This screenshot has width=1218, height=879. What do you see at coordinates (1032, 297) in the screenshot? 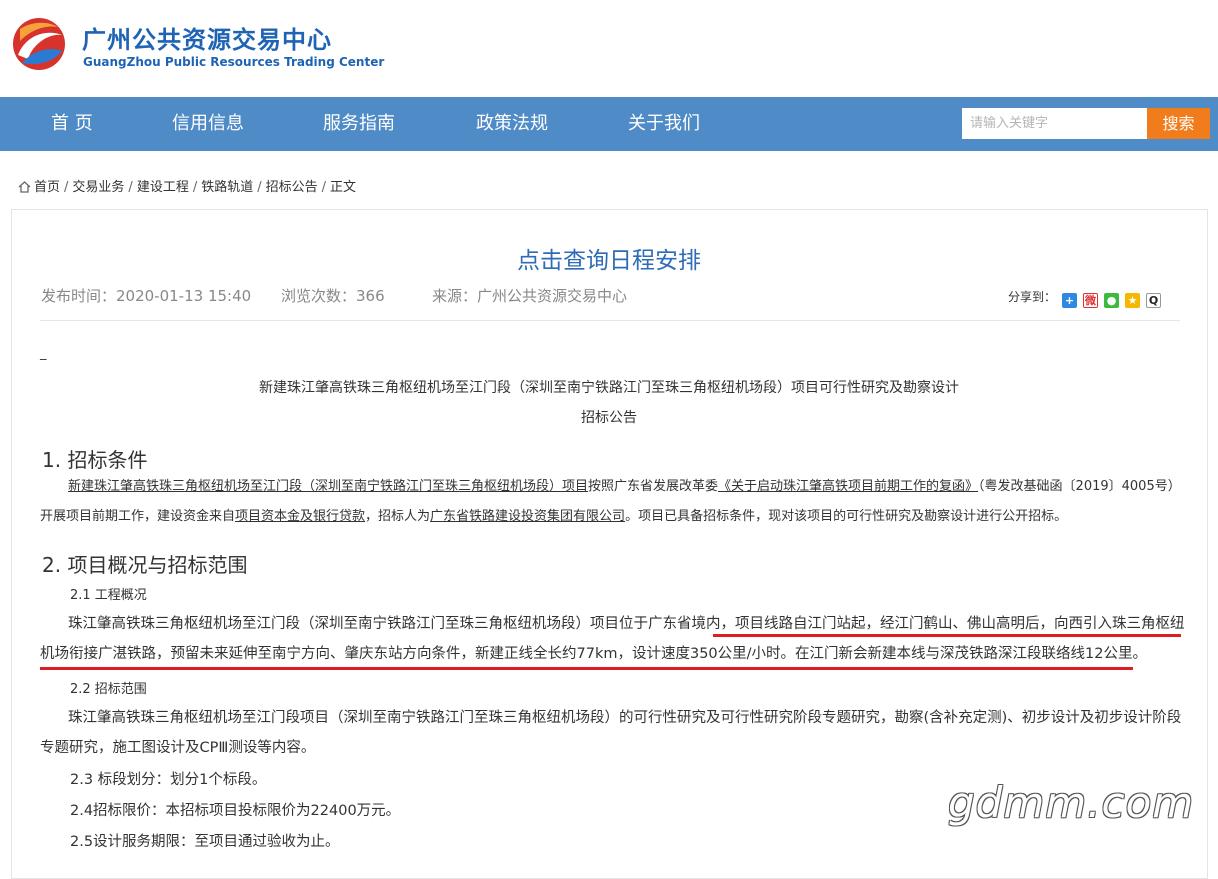
I see `share-label: 分享到：` at bounding box center [1032, 297].